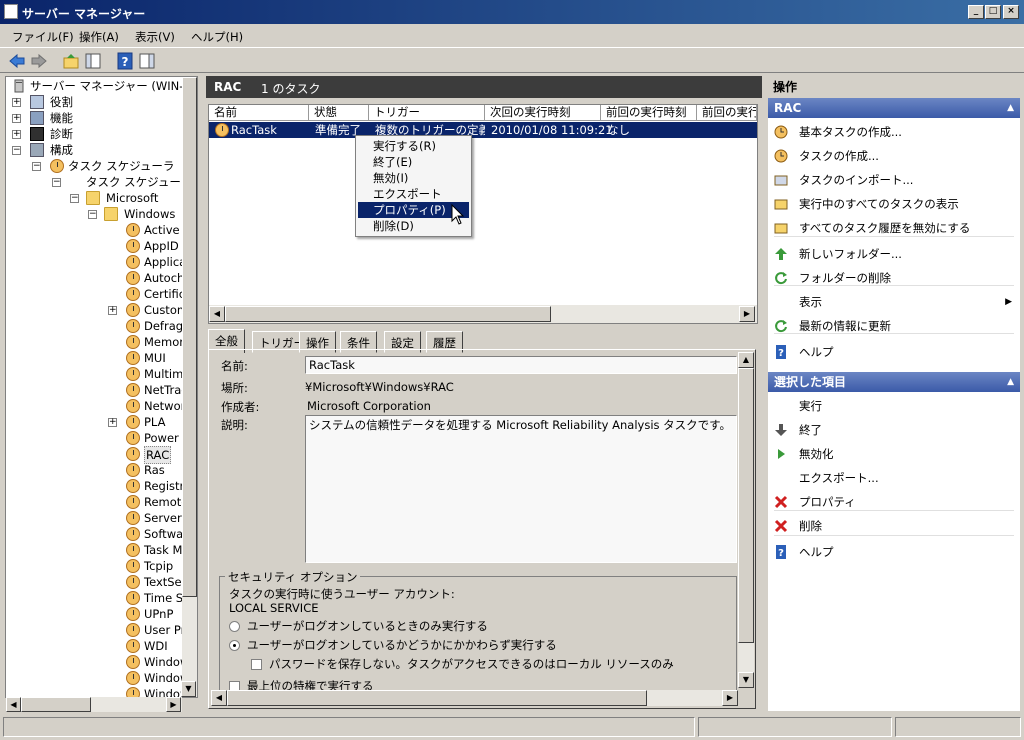 This screenshot has height=740, width=1024. Describe the element at coordinates (543, 113) in the screenshot. I see `column-header-next-run: 次回の実行時刻` at that location.